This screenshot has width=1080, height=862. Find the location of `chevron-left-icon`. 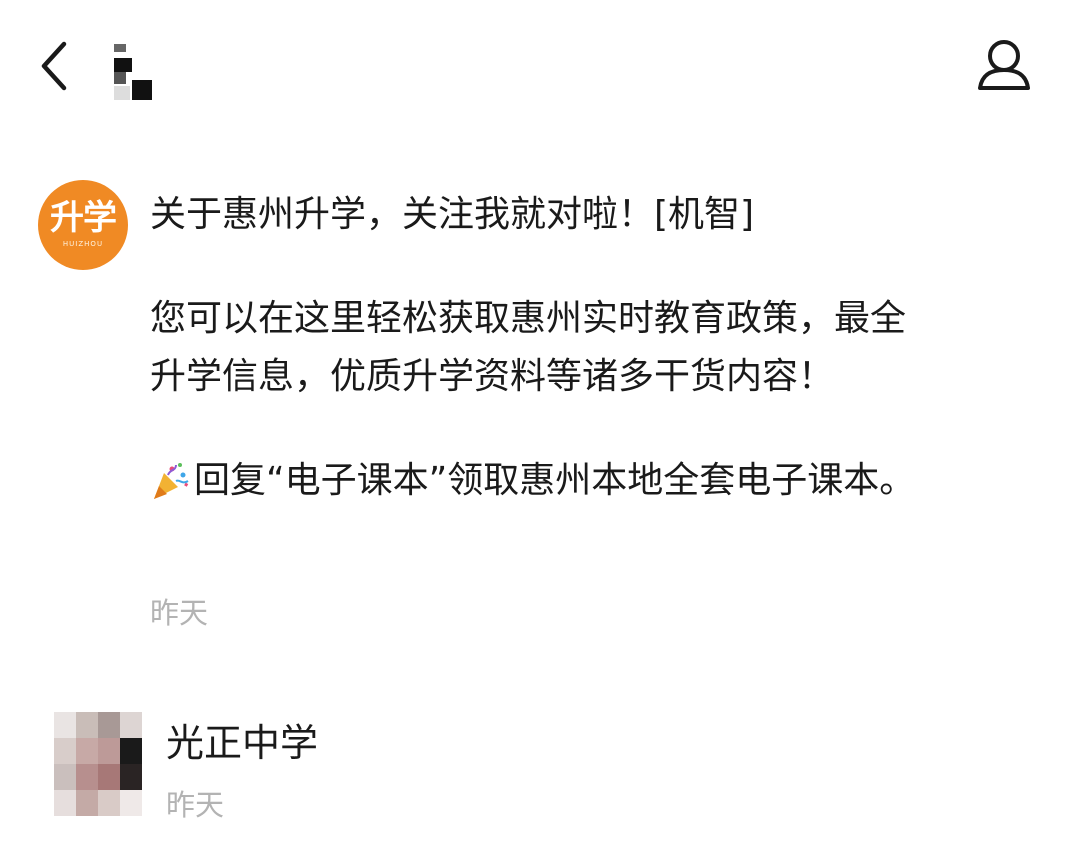

chevron-left-icon is located at coordinates (54, 66).